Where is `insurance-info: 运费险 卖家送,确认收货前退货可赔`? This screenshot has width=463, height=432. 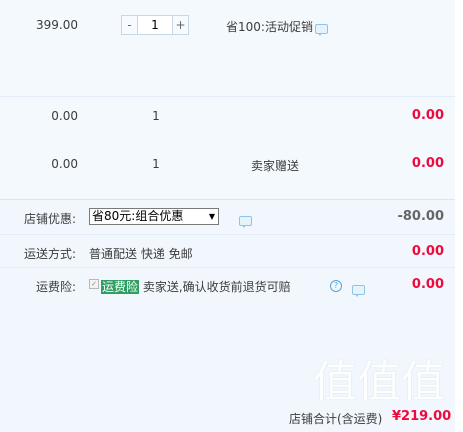
insurance-info: 运费险 卖家送,确认收货前退货可赔 is located at coordinates (196, 286).